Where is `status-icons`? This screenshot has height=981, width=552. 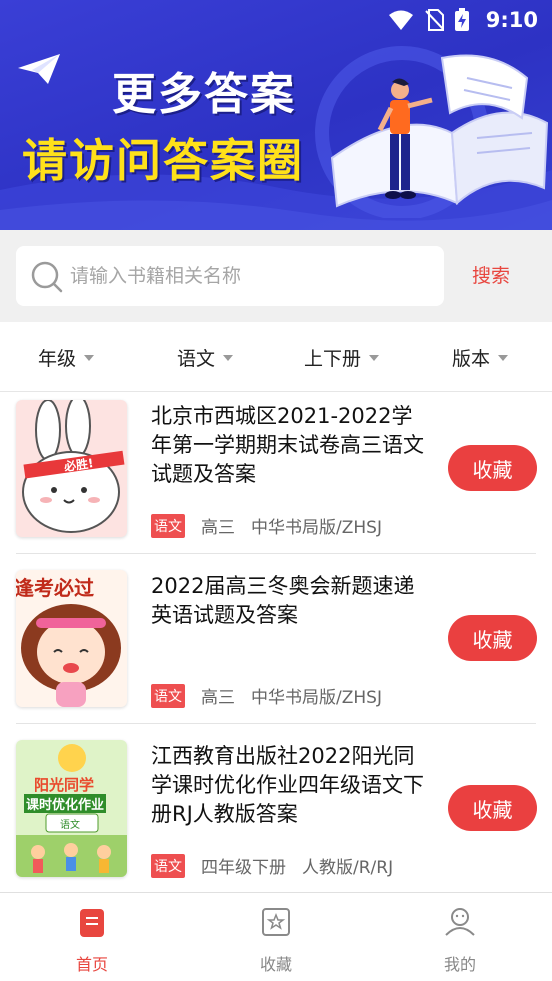 status-icons is located at coordinates (429, 20).